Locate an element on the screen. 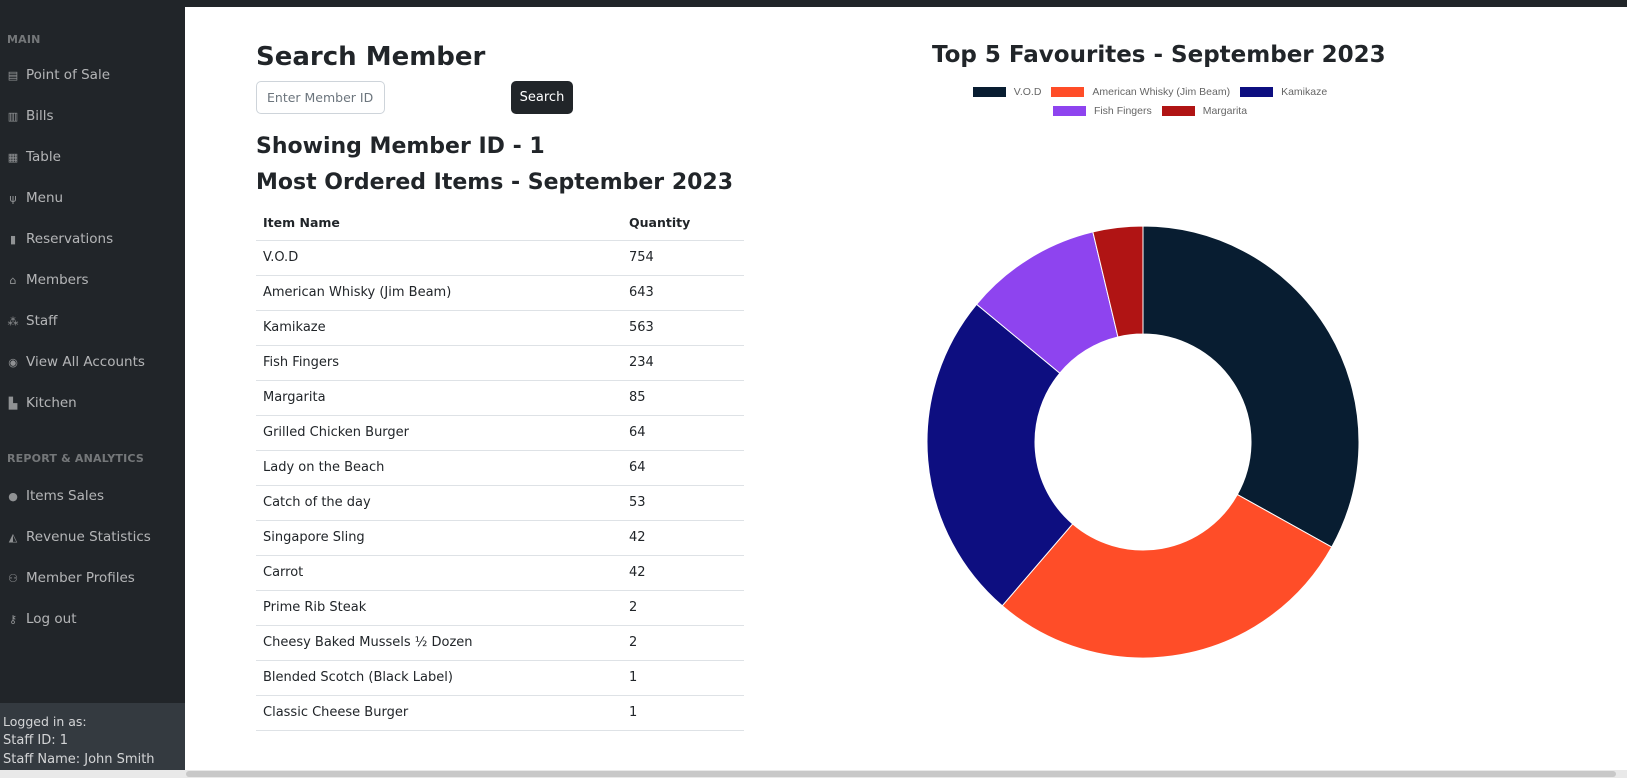 This screenshot has height=778, width=1627. table-row: Classic Cheese Burger 1 is located at coordinates (500, 713).